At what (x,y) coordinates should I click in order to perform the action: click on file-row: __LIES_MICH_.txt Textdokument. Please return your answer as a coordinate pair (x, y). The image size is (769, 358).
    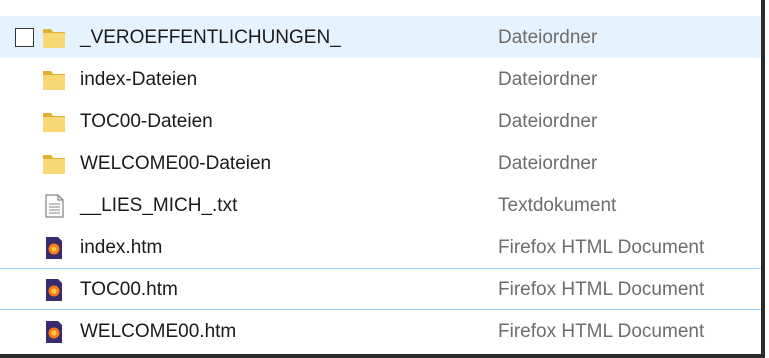
    Looking at the image, I should click on (380, 205).